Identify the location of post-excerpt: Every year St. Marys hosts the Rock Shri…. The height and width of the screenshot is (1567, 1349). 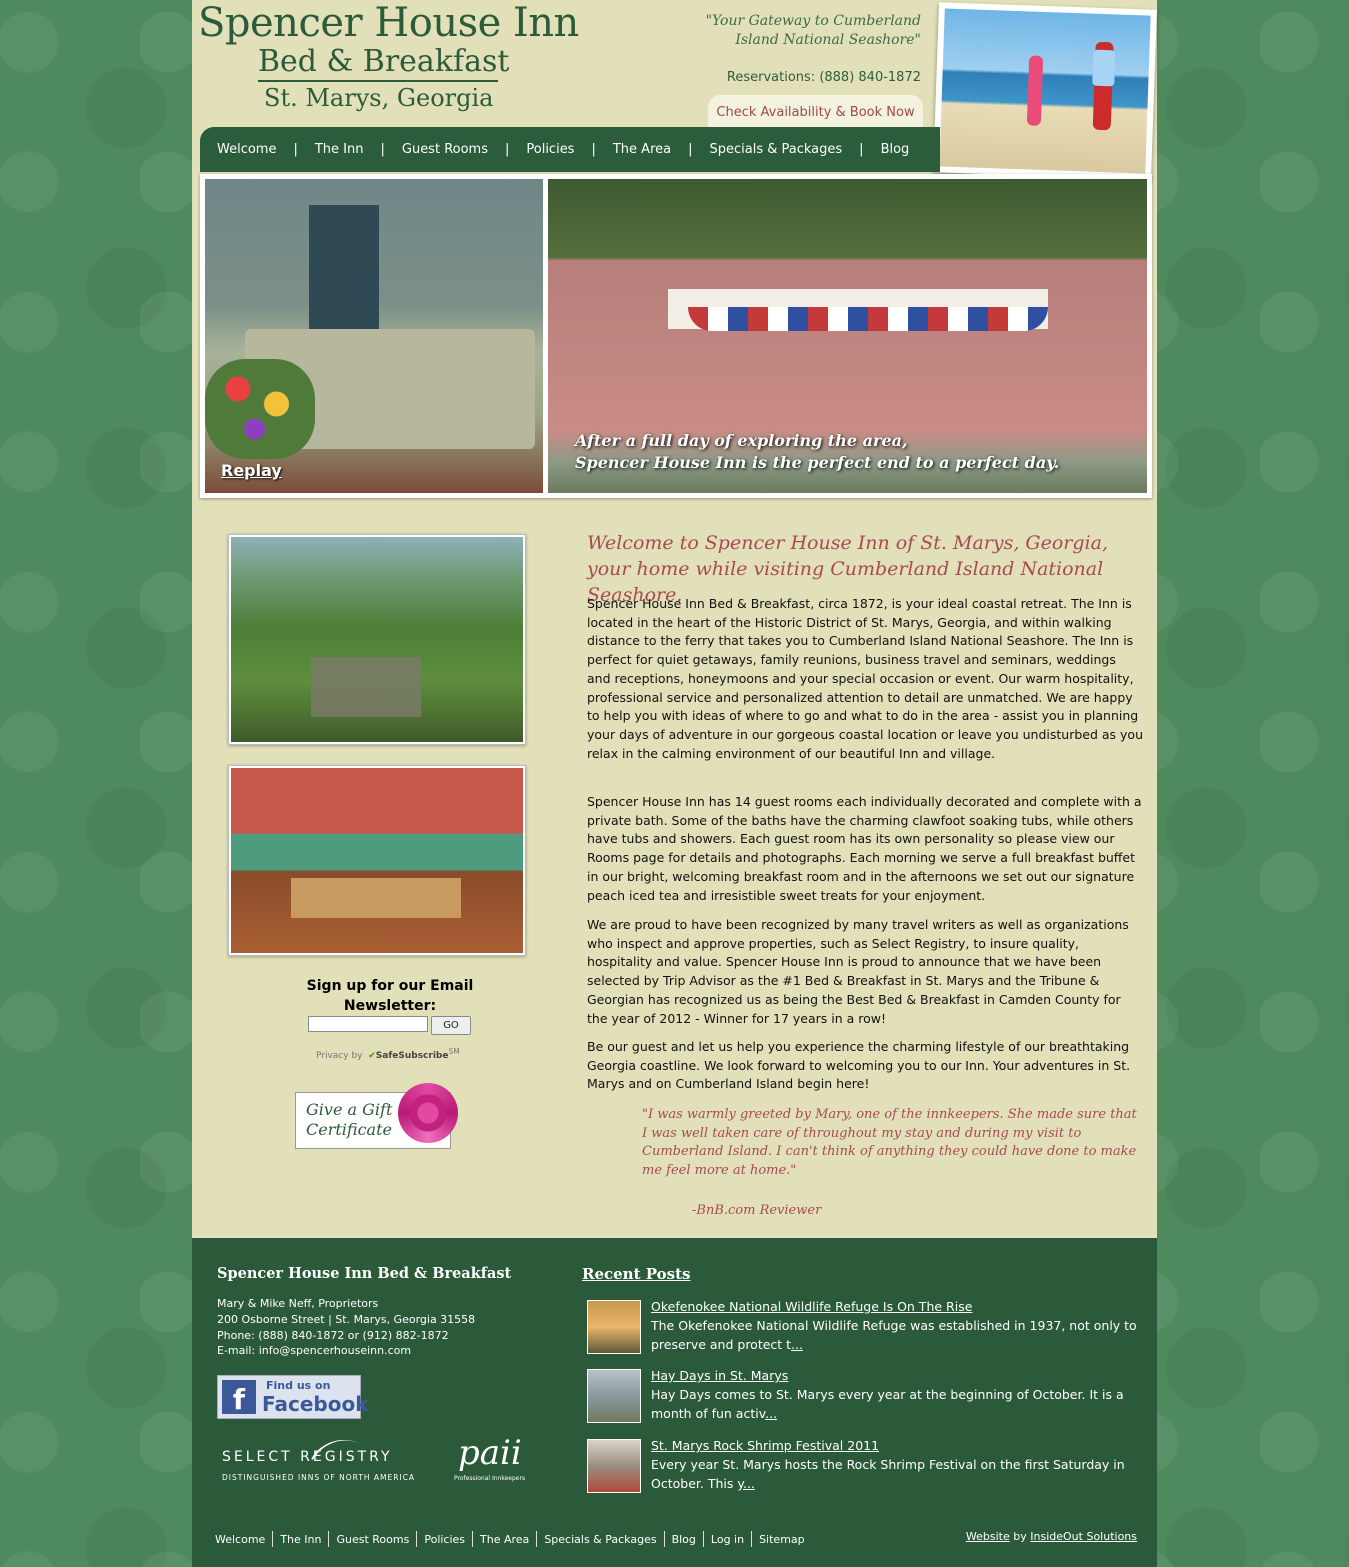
(888, 1474).